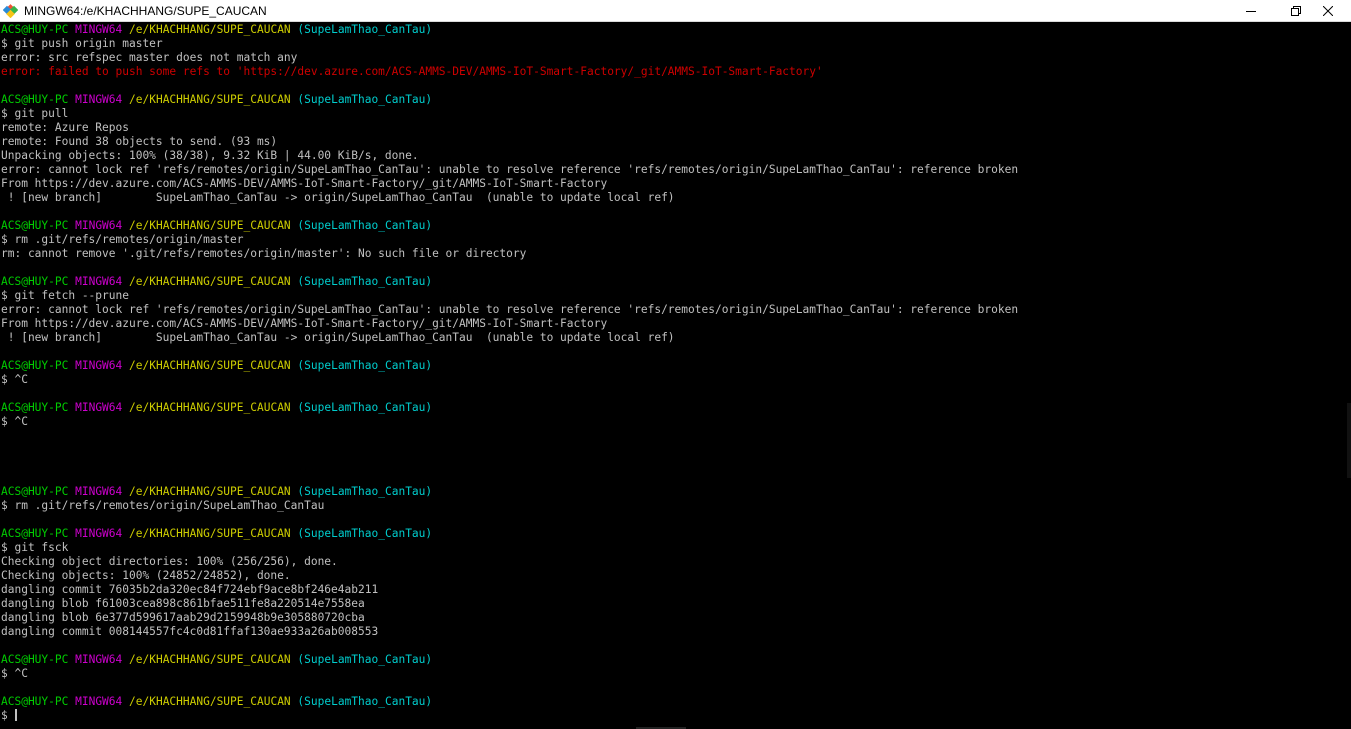  I want to click on text-cursor, so click(16, 715).